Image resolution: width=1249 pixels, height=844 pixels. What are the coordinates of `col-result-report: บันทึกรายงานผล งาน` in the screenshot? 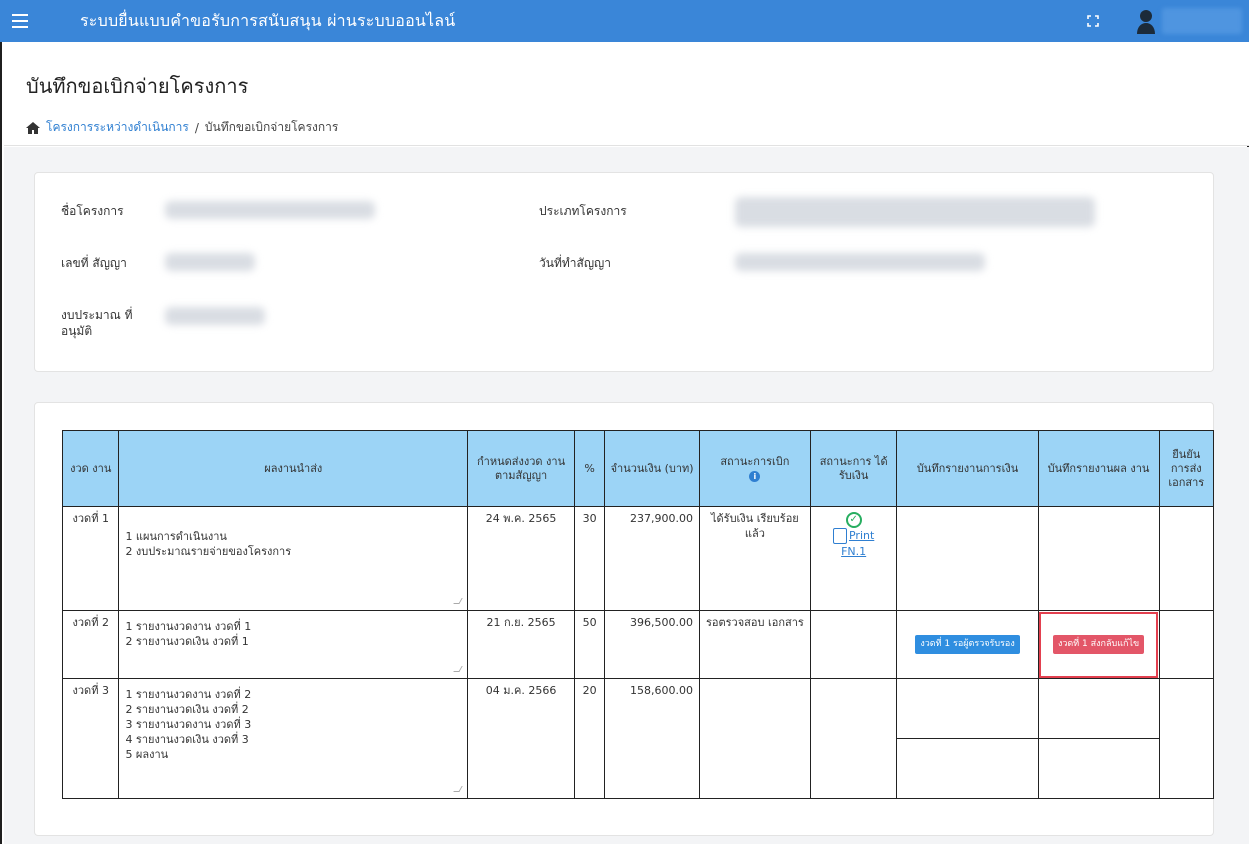 It's located at (1098, 468).